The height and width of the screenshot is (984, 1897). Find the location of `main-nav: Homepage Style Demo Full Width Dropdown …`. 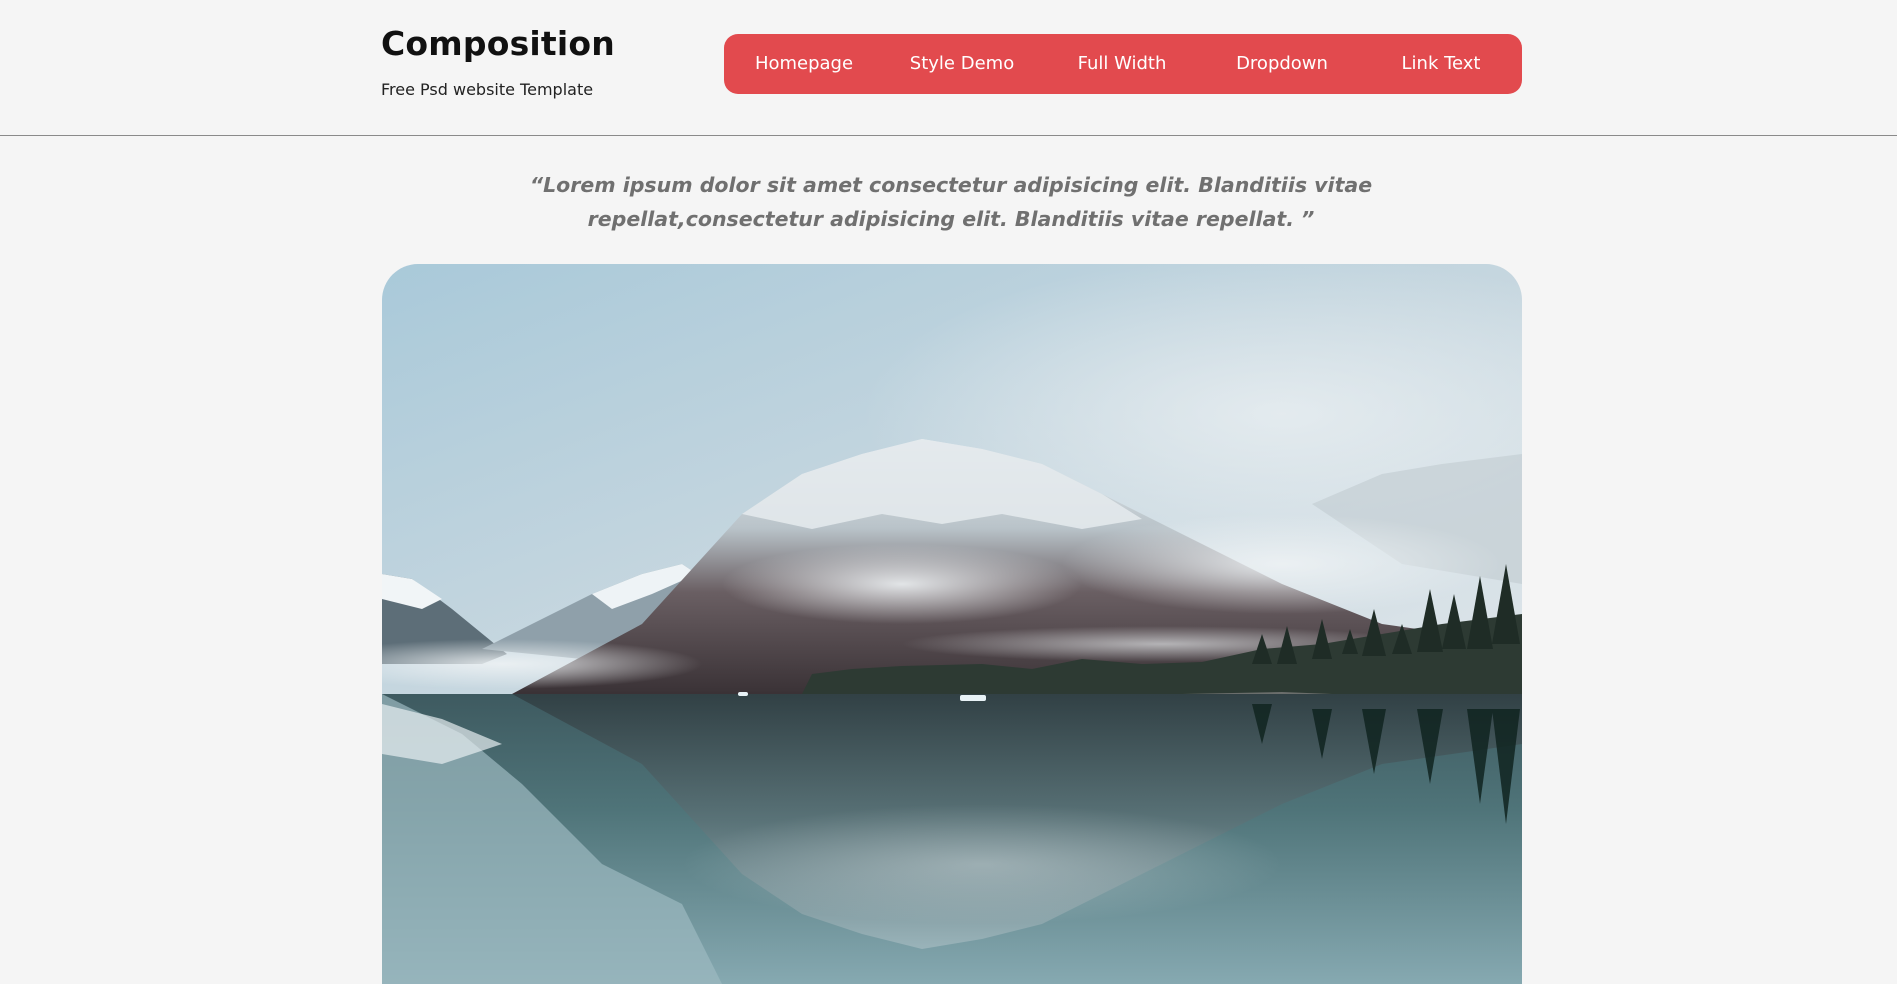

main-nav: Homepage Style Demo Full Width Dropdown … is located at coordinates (1123, 64).